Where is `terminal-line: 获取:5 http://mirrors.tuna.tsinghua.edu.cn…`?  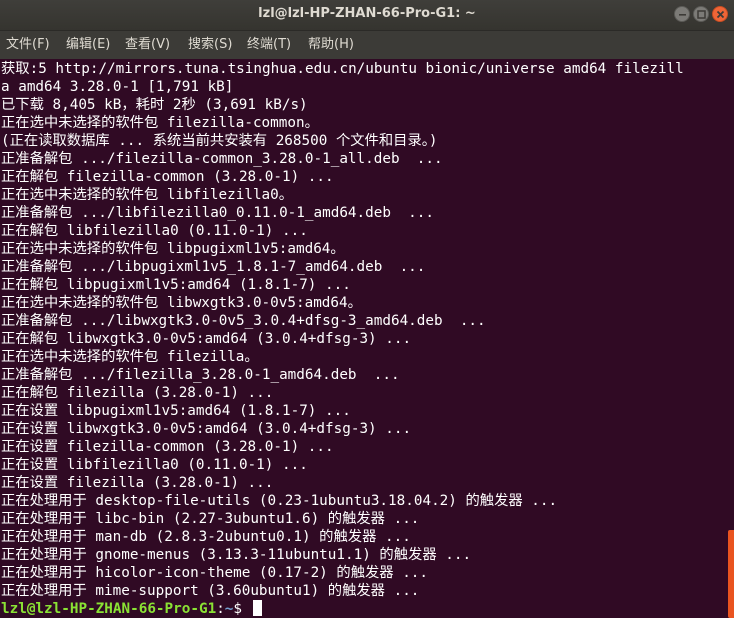
terminal-line: 获取:5 http://mirrors.tuna.tsinghua.edu.cn… is located at coordinates (342, 69).